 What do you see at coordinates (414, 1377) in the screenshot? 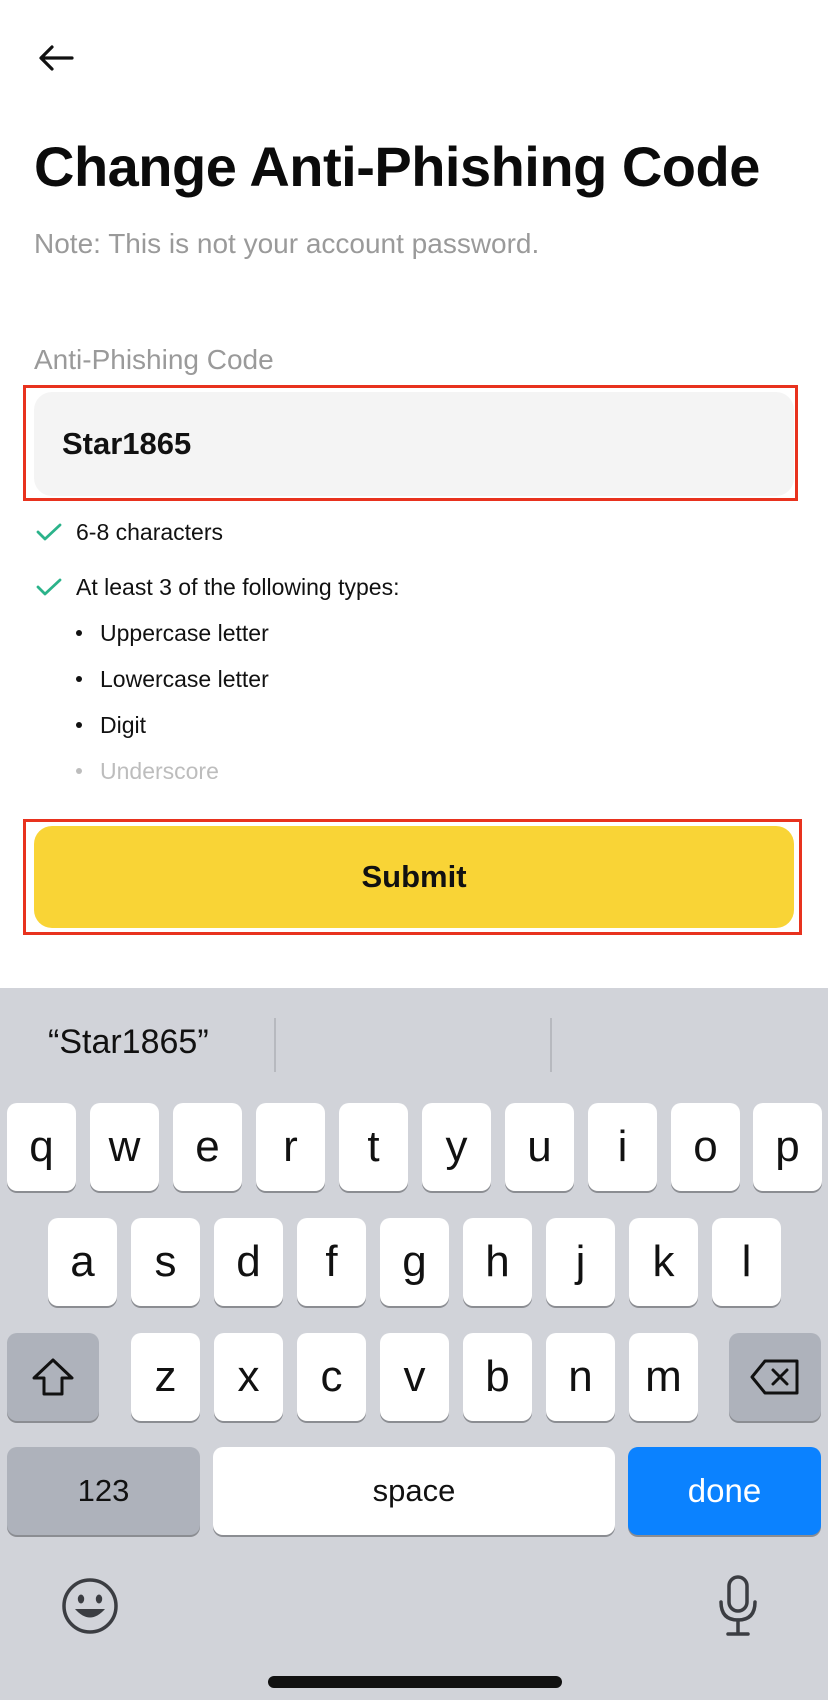
I see `key-v: v` at bounding box center [414, 1377].